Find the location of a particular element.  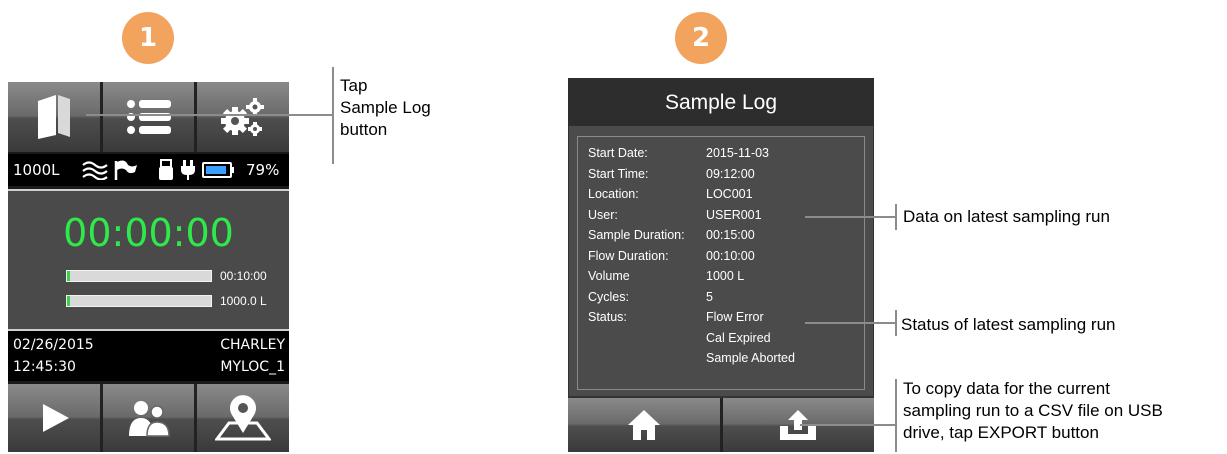

current-location: MYLOC_1 is located at coordinates (252, 367).